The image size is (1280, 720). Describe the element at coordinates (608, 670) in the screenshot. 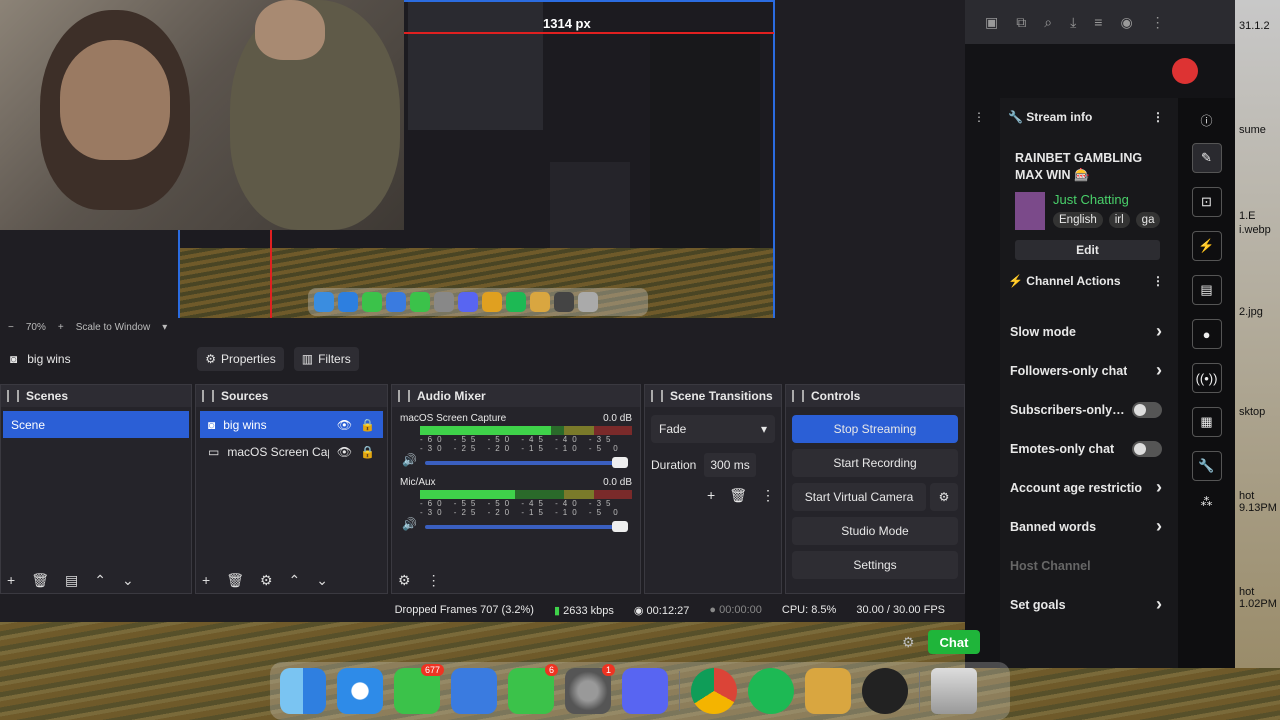

I see `settings-badge: 1` at that location.